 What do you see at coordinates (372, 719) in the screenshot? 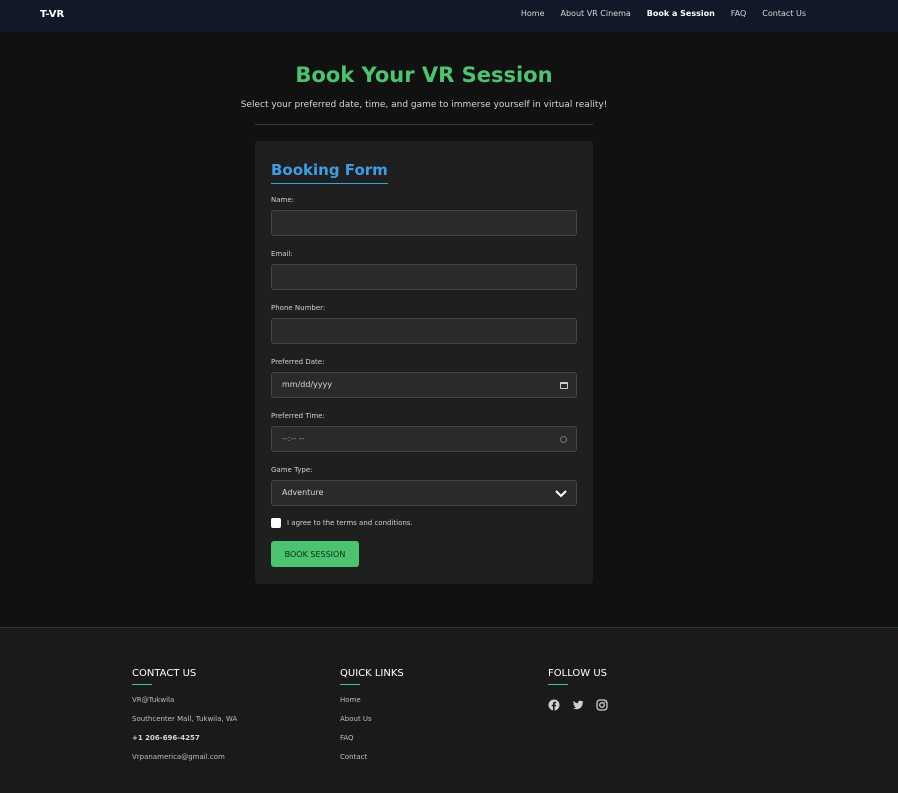
I see `footer-link-about: About Us` at bounding box center [372, 719].